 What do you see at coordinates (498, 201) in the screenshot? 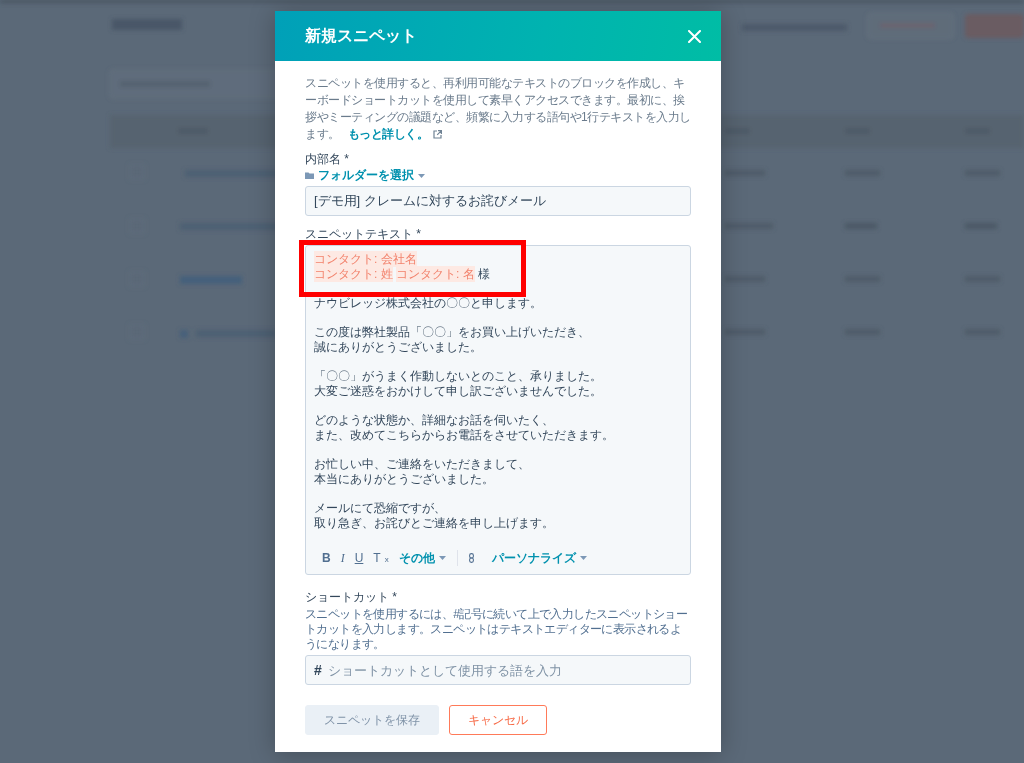
I see `name-input: [デモ用] クレームに対するお詫びメール` at bounding box center [498, 201].